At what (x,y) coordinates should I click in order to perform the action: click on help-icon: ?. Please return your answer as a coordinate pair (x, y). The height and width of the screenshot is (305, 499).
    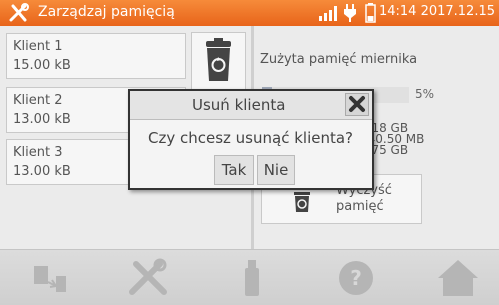
    Looking at the image, I should click on (356, 278).